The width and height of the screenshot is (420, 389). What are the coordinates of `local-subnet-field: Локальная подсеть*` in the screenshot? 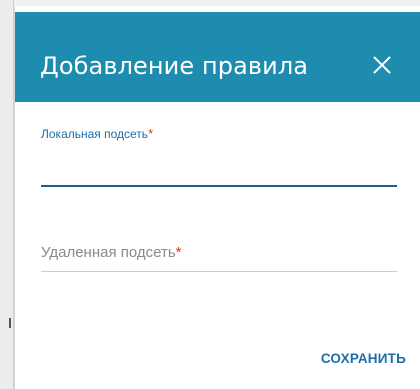 It's located at (219, 156).